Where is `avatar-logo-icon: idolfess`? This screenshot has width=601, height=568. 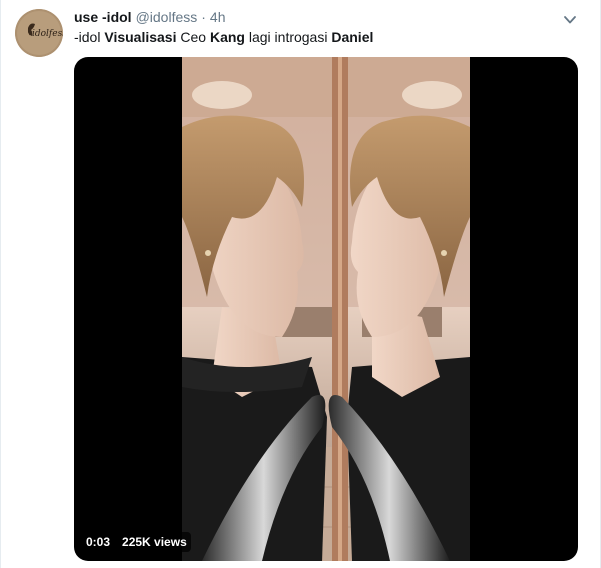
avatar-logo-icon: idolfess is located at coordinates (39, 33).